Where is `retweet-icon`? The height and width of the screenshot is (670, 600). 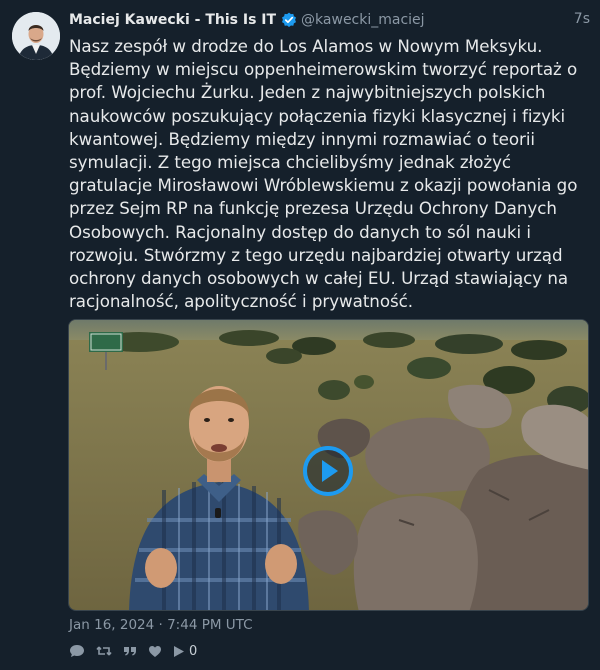 retweet-icon is located at coordinates (104, 651).